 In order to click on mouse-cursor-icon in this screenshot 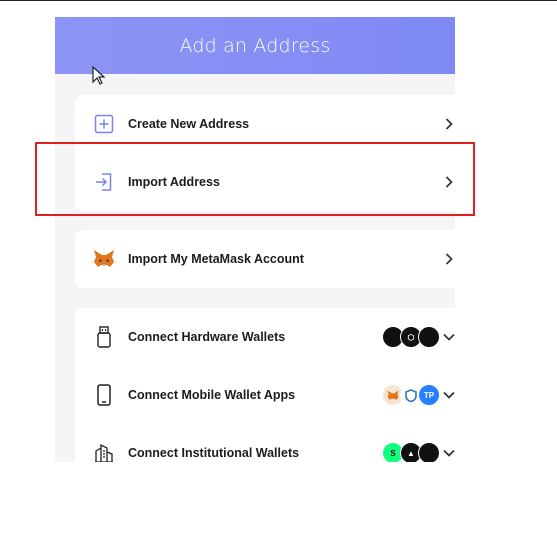, I will do `click(99, 75)`.